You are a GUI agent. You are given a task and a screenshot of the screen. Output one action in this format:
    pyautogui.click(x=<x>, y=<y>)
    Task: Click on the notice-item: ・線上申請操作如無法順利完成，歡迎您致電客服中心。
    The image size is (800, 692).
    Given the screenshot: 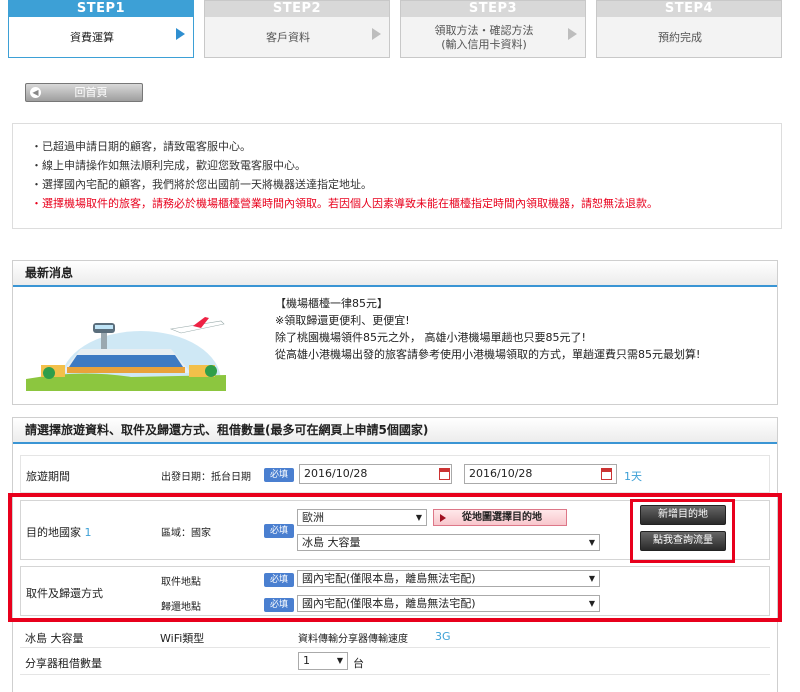 What is the action you would take?
    pyautogui.click(x=168, y=165)
    